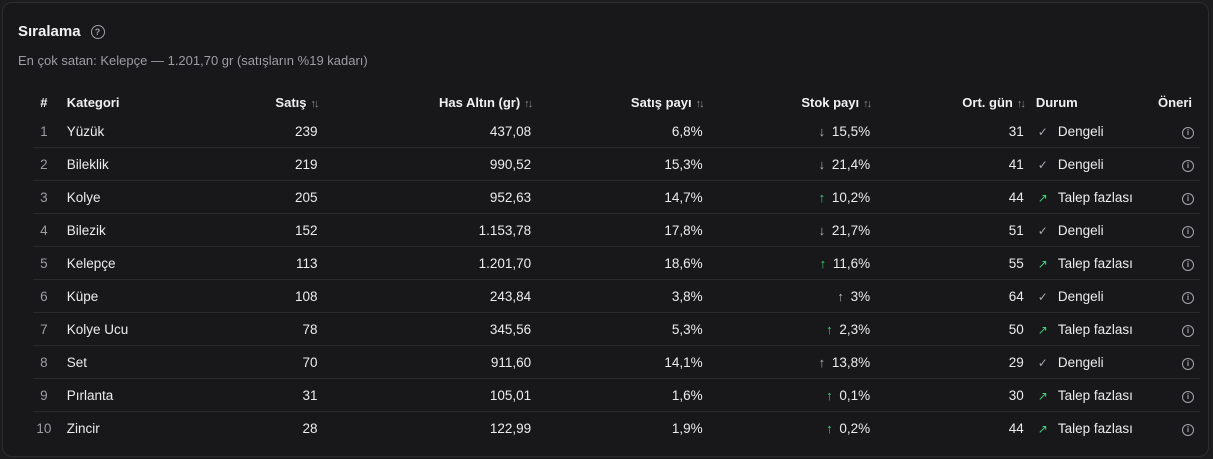 The height and width of the screenshot is (459, 1213). What do you see at coordinates (617, 197) in the screenshot?
I see `row-sales-share: 14,7%` at bounding box center [617, 197].